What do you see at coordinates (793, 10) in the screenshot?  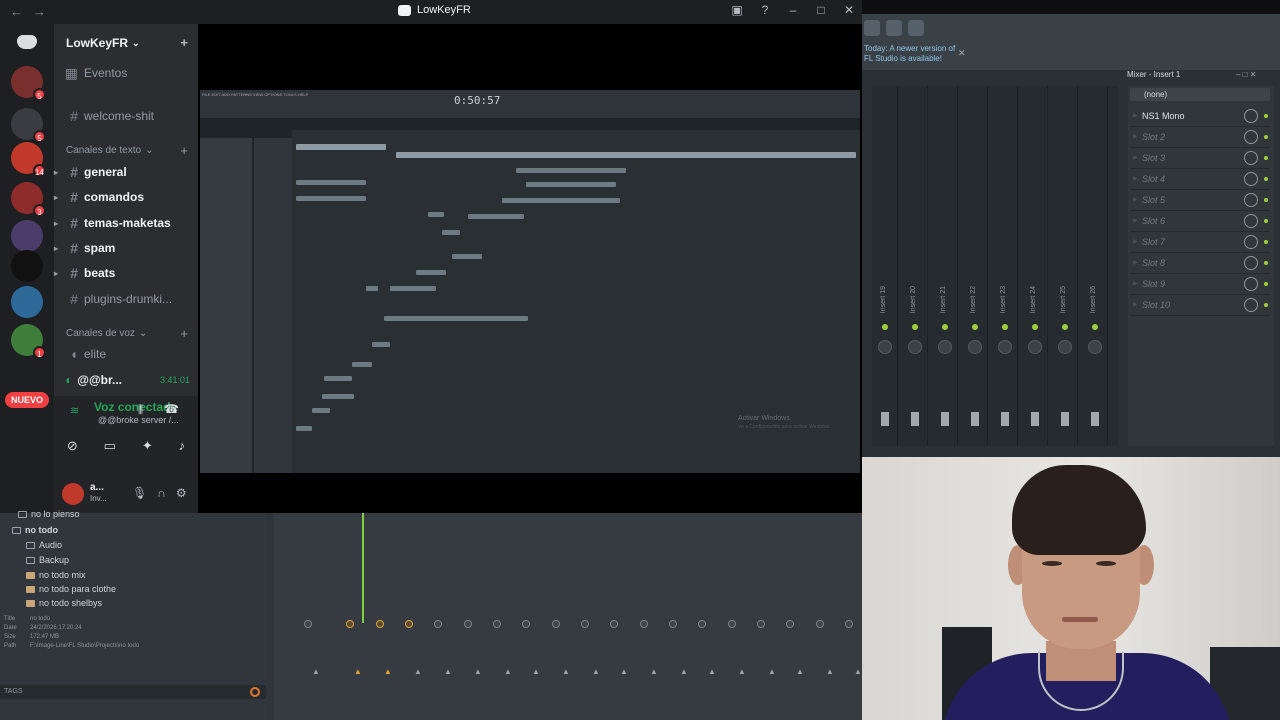 I see `minimize-button: –` at bounding box center [793, 10].